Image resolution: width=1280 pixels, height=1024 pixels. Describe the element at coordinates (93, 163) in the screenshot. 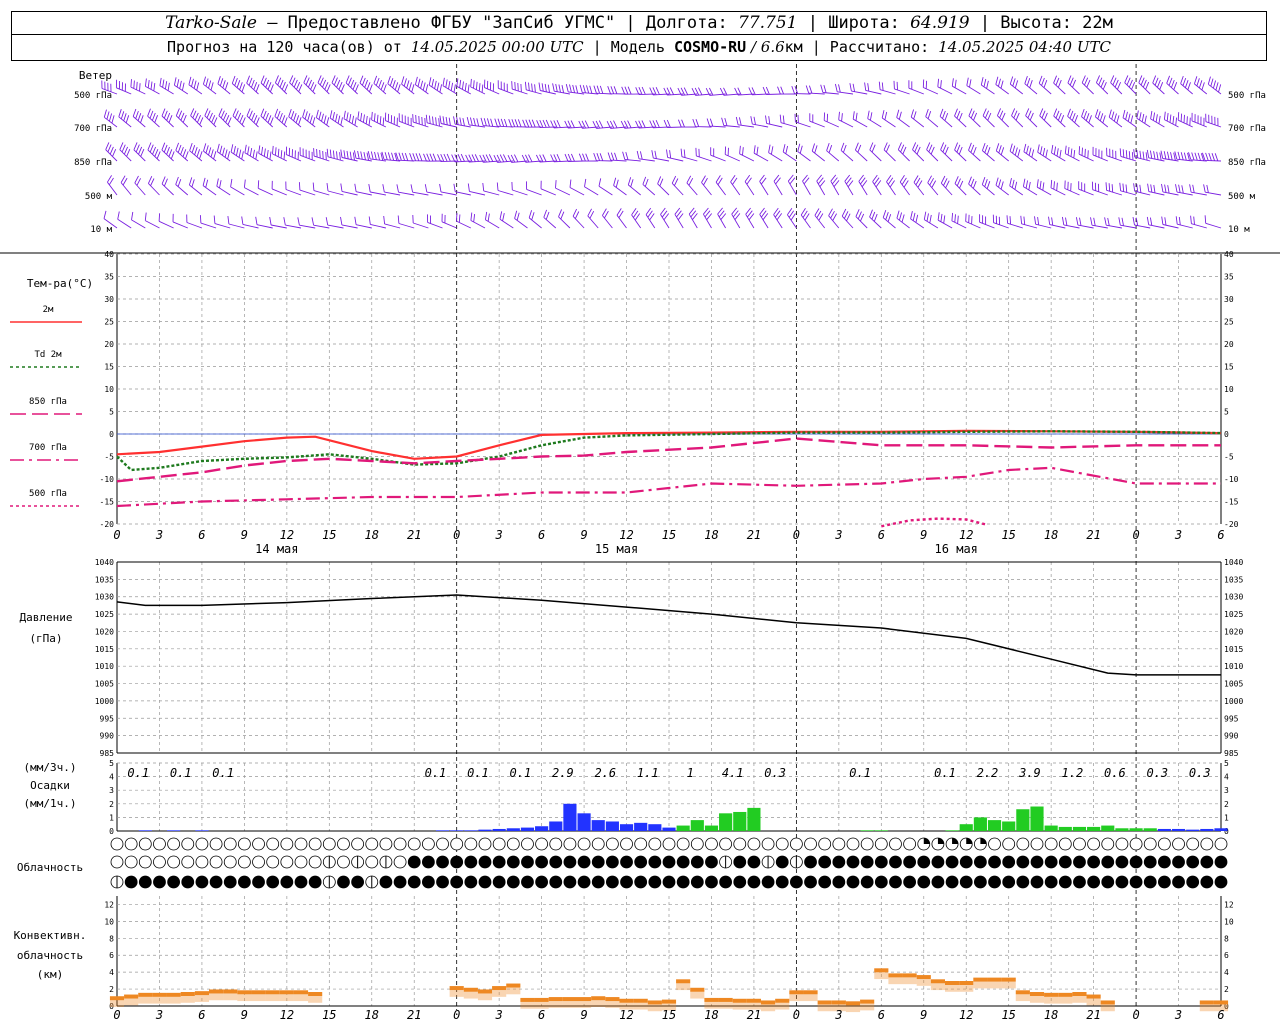

I see `wind-level-label-left: 850 гПа` at that location.